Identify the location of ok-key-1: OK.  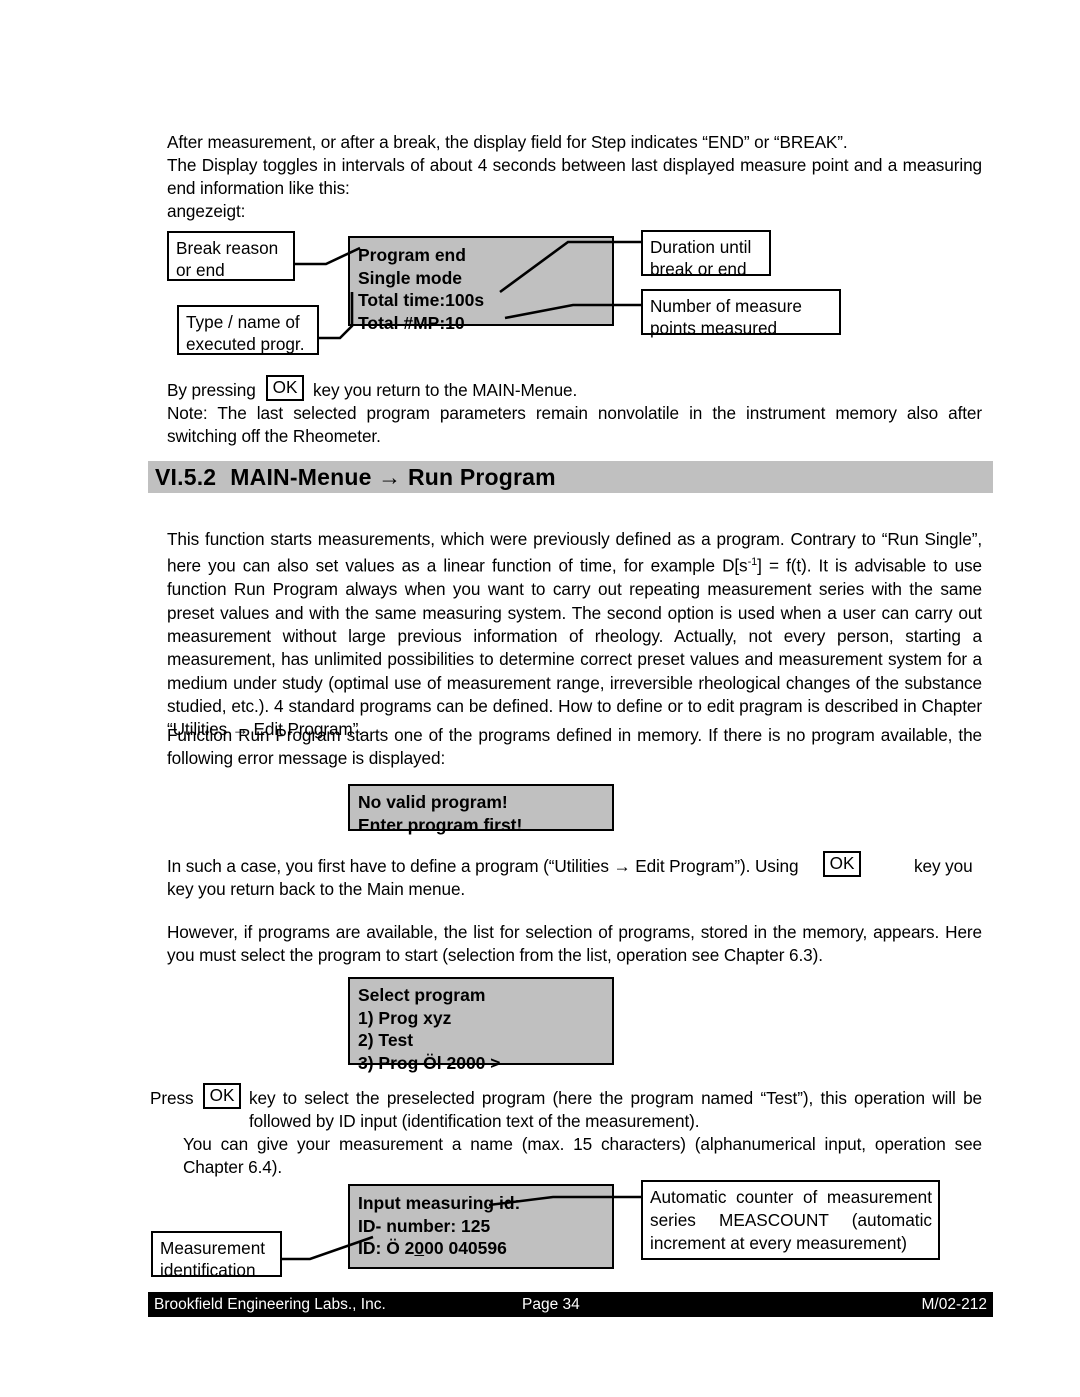
(285, 388).